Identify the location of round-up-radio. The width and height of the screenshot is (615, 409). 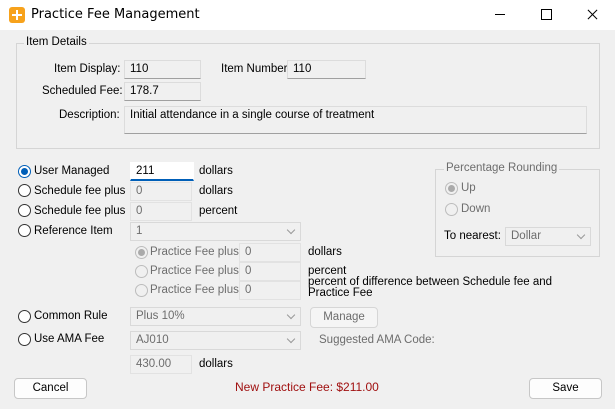
(451, 188).